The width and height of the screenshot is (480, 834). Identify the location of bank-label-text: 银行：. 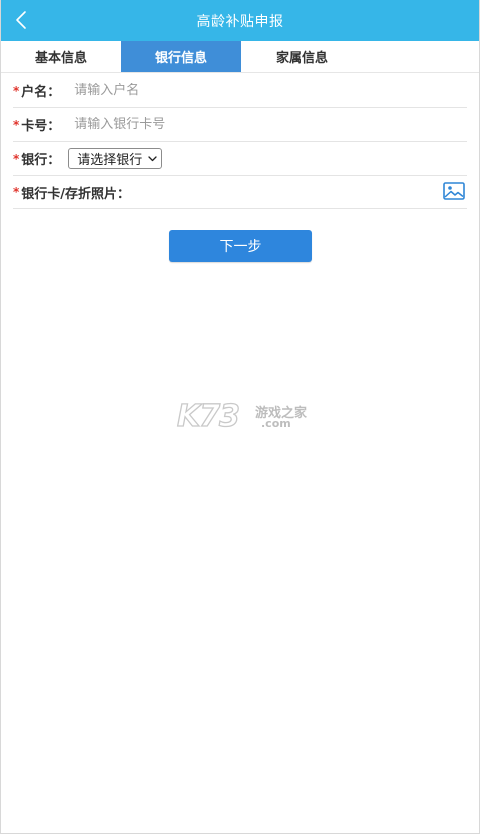
(41, 160).